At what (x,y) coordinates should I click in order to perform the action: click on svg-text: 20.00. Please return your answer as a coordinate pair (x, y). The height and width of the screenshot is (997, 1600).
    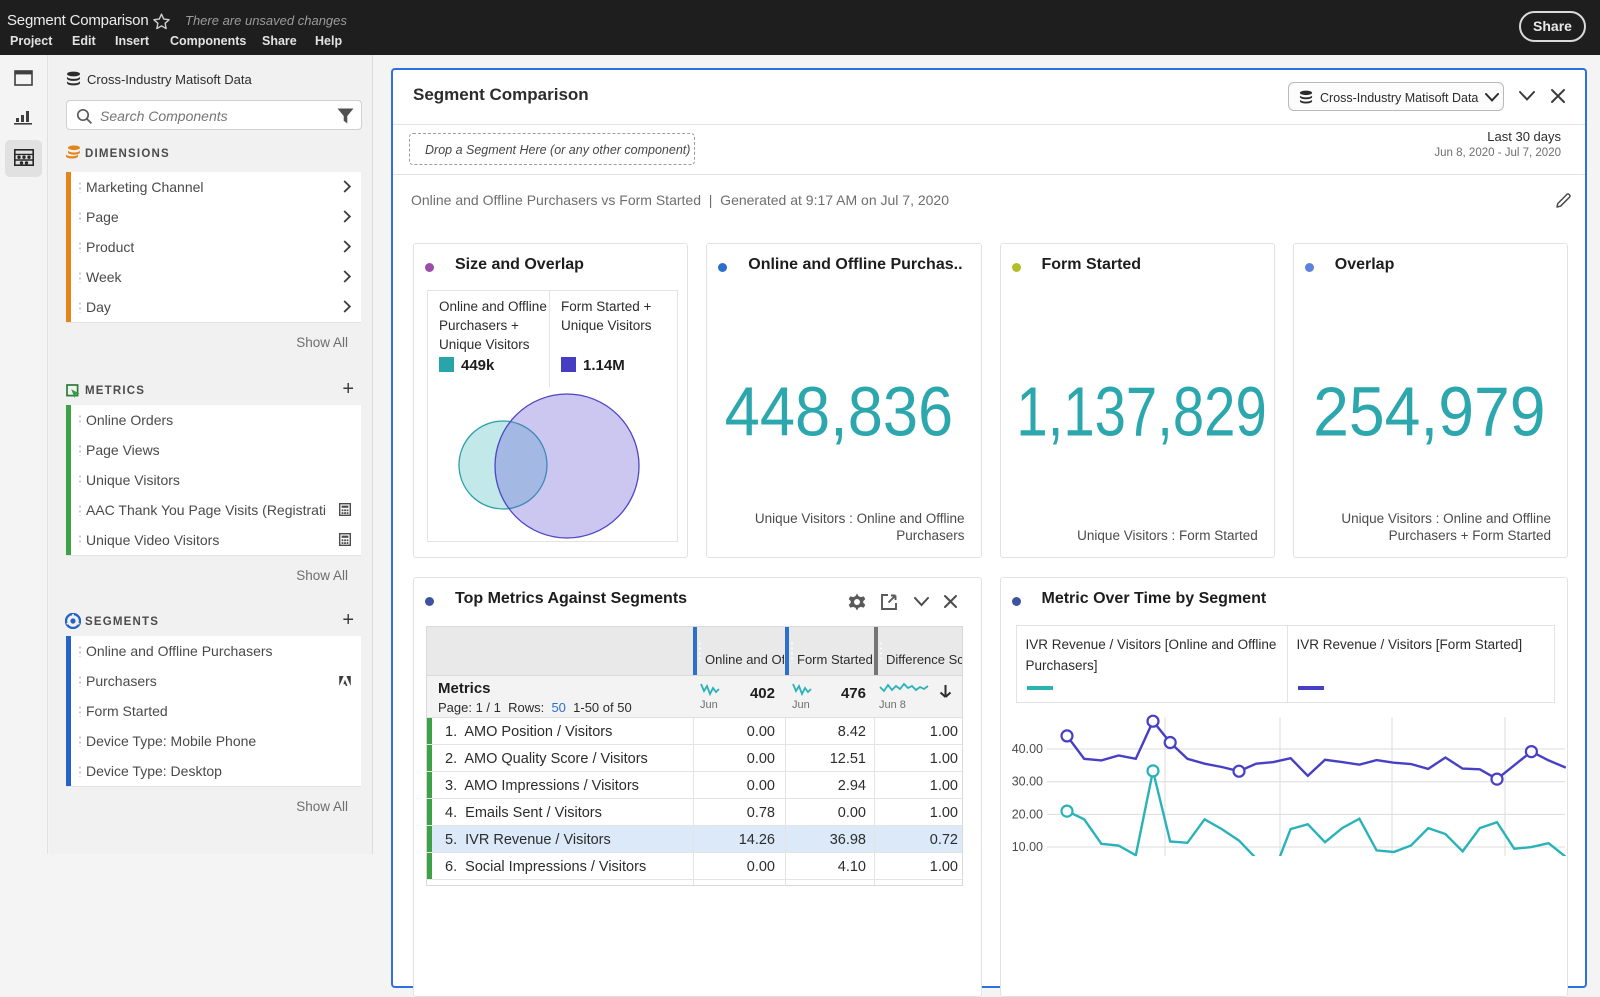
    Looking at the image, I should click on (1026, 814).